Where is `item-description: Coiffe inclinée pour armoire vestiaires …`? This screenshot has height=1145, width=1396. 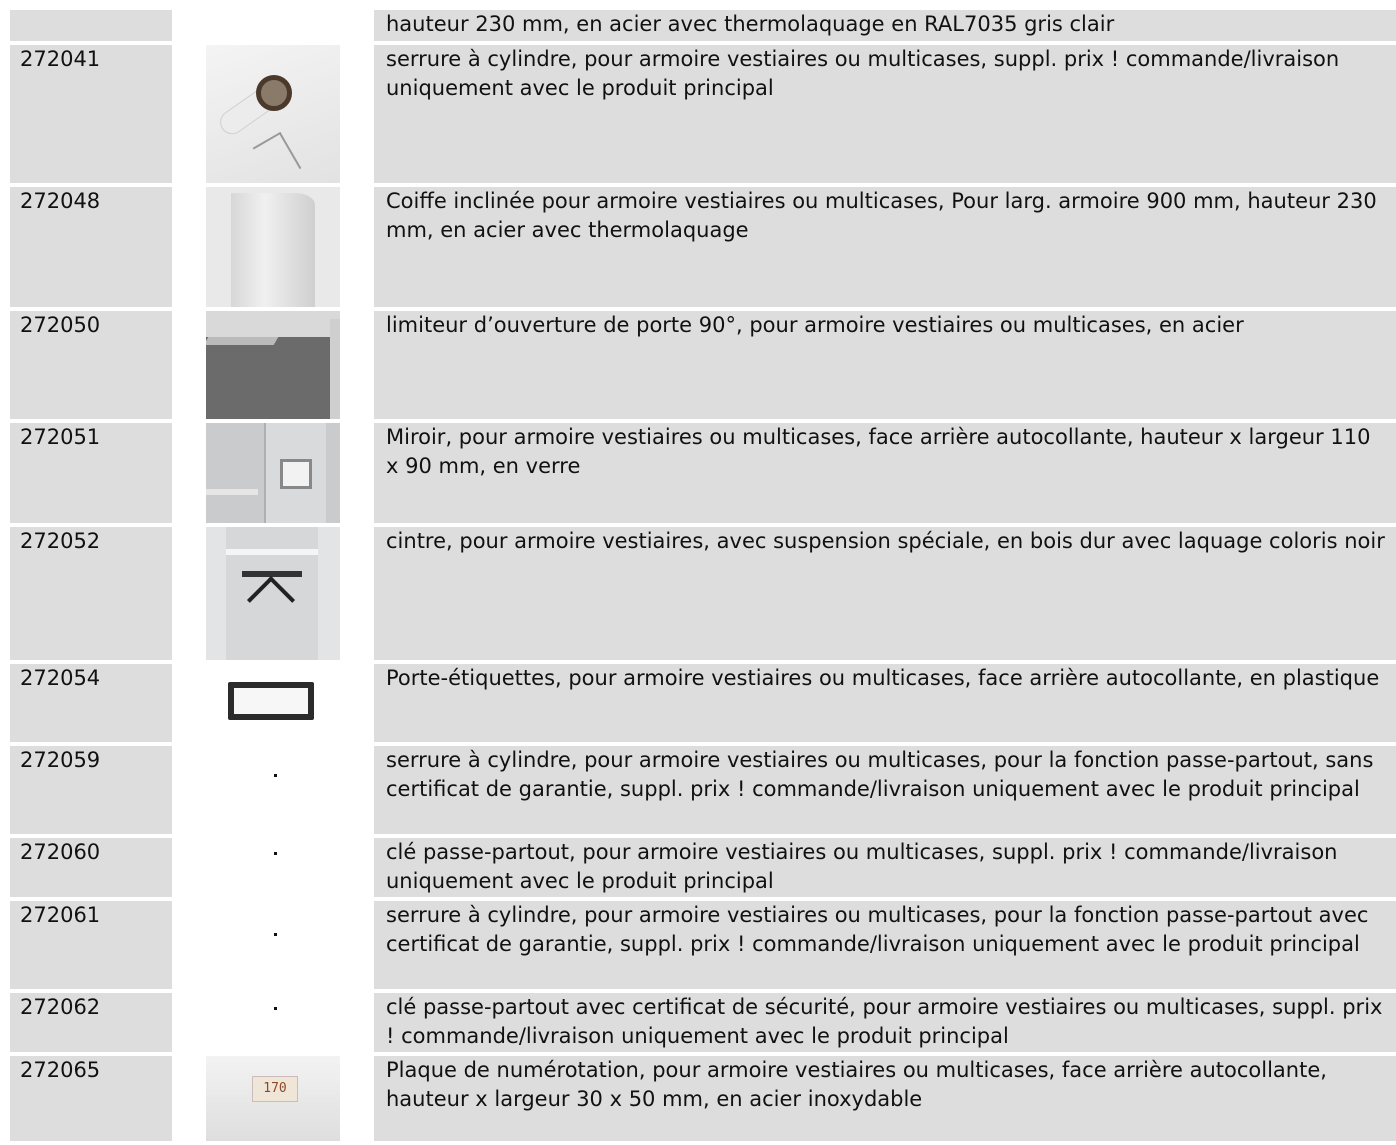
item-description: Coiffe inclinée pour armoire vestiaires … is located at coordinates (885, 247).